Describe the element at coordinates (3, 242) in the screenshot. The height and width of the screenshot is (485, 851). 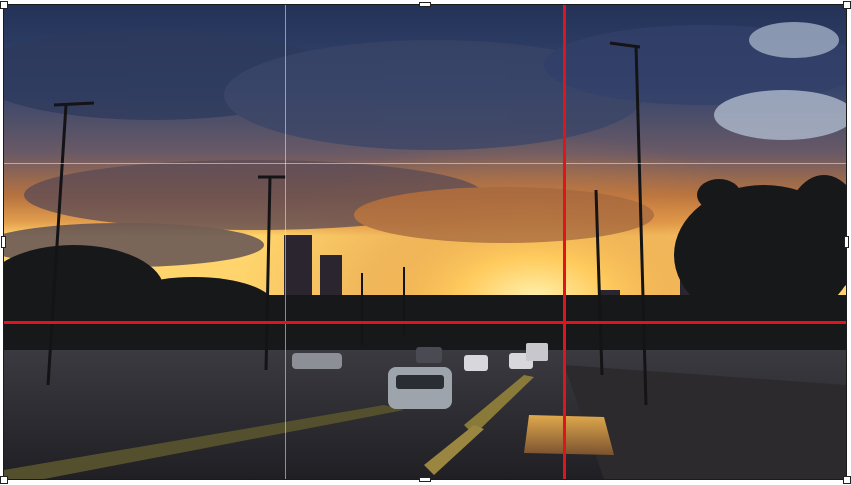
I see `crop-handle-left` at that location.